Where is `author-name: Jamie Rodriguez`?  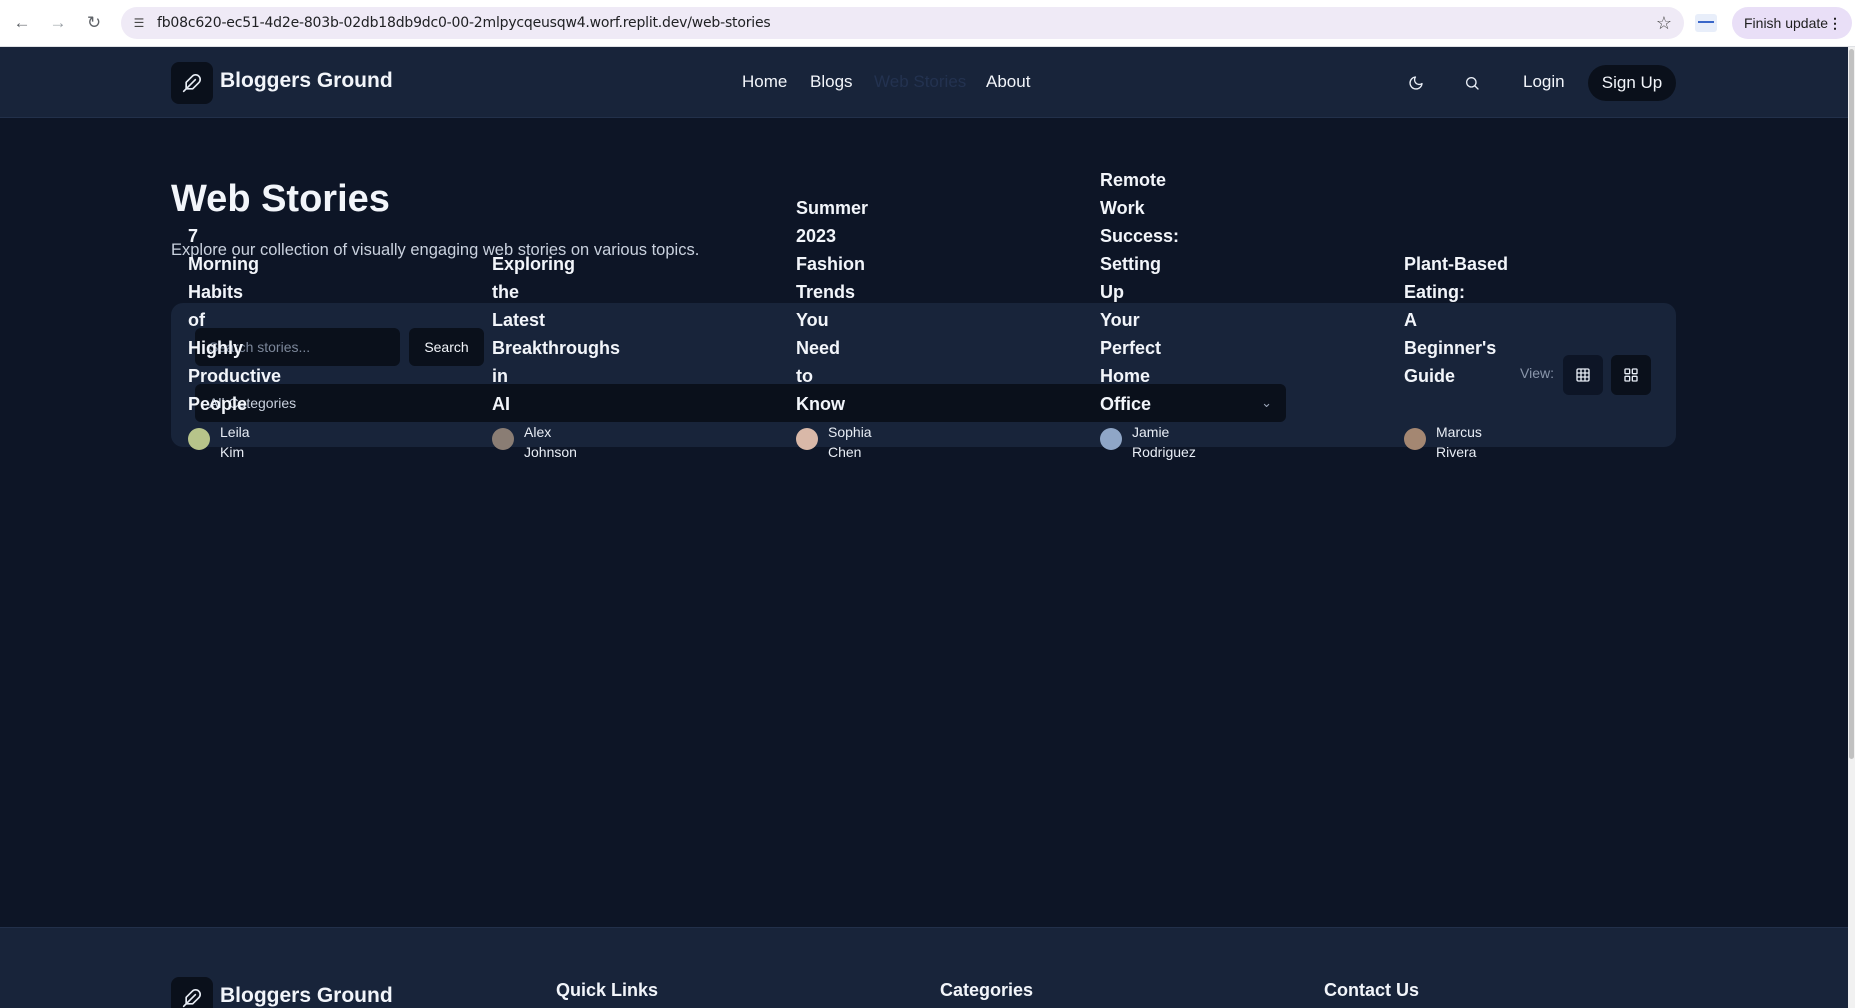 author-name: Jamie Rodriguez is located at coordinates (1164, 442).